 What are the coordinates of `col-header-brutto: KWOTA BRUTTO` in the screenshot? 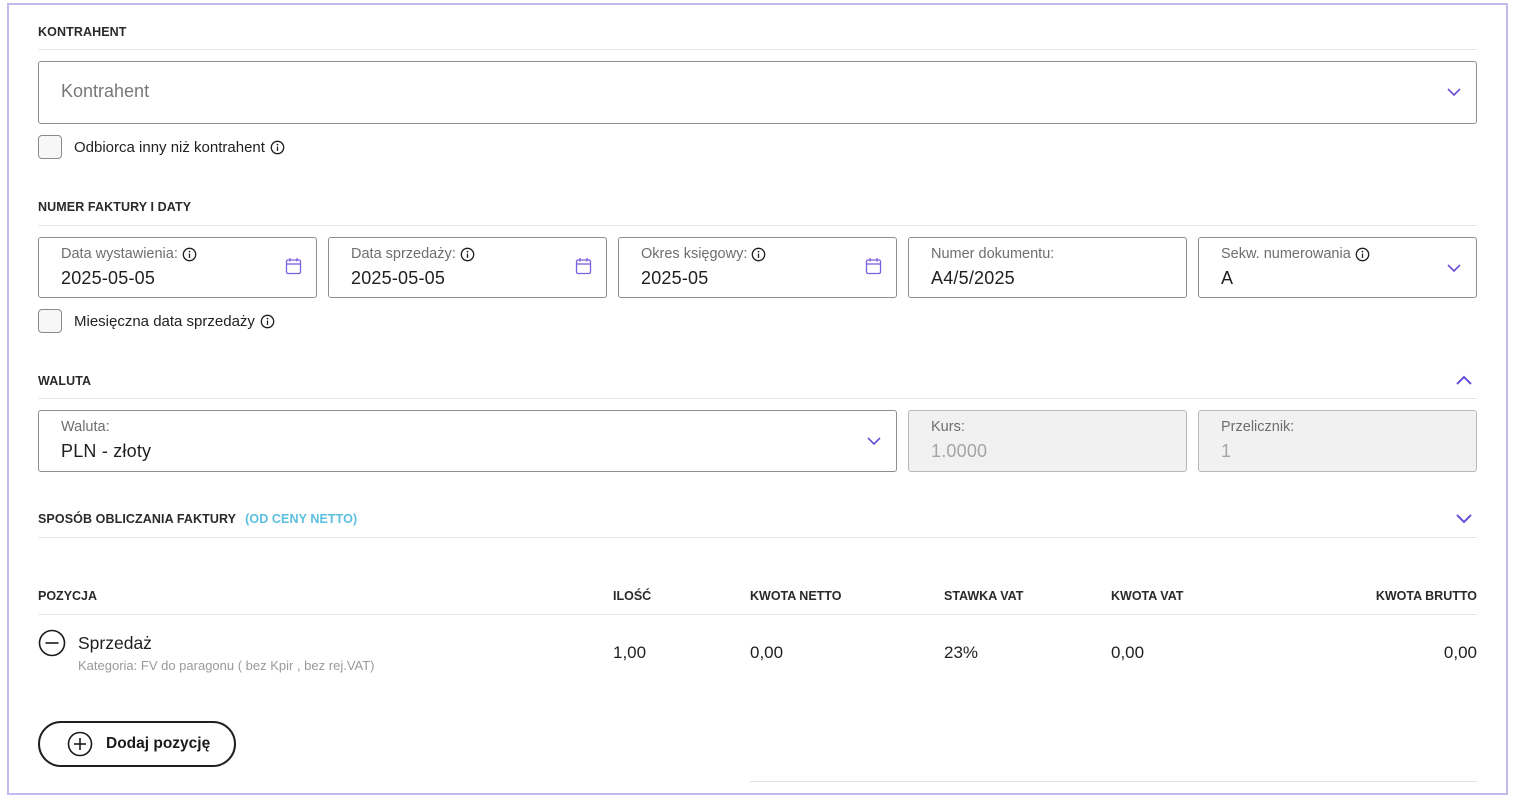 It's located at (1426, 596).